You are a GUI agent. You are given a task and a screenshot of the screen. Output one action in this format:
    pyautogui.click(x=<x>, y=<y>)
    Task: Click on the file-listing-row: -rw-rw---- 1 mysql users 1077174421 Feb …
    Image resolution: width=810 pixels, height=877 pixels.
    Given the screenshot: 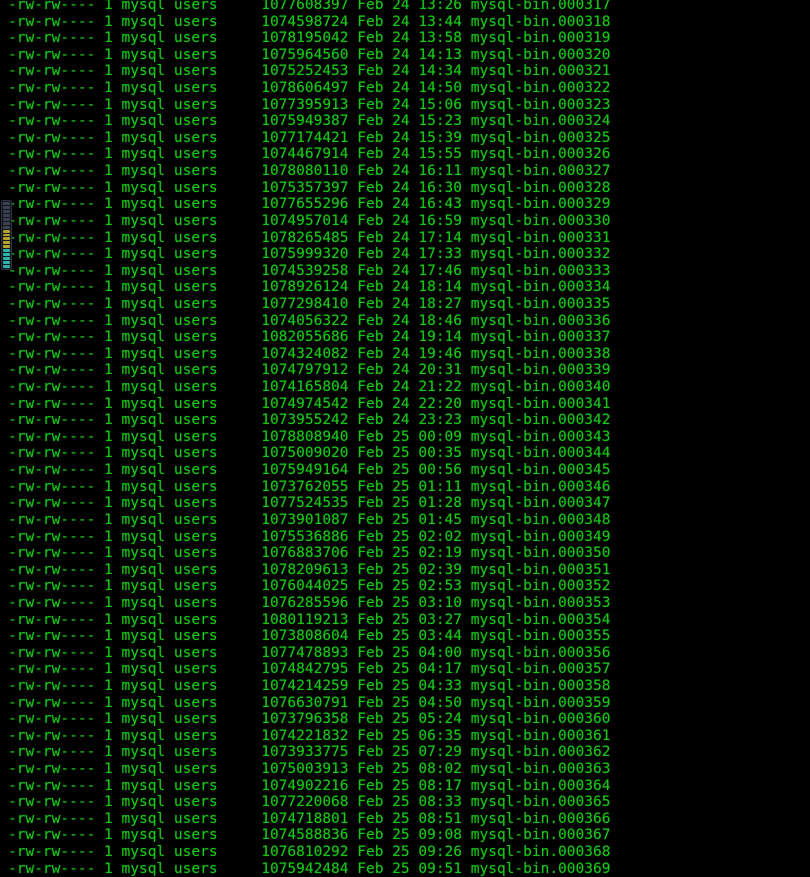 What is the action you would take?
    pyautogui.click(x=309, y=138)
    